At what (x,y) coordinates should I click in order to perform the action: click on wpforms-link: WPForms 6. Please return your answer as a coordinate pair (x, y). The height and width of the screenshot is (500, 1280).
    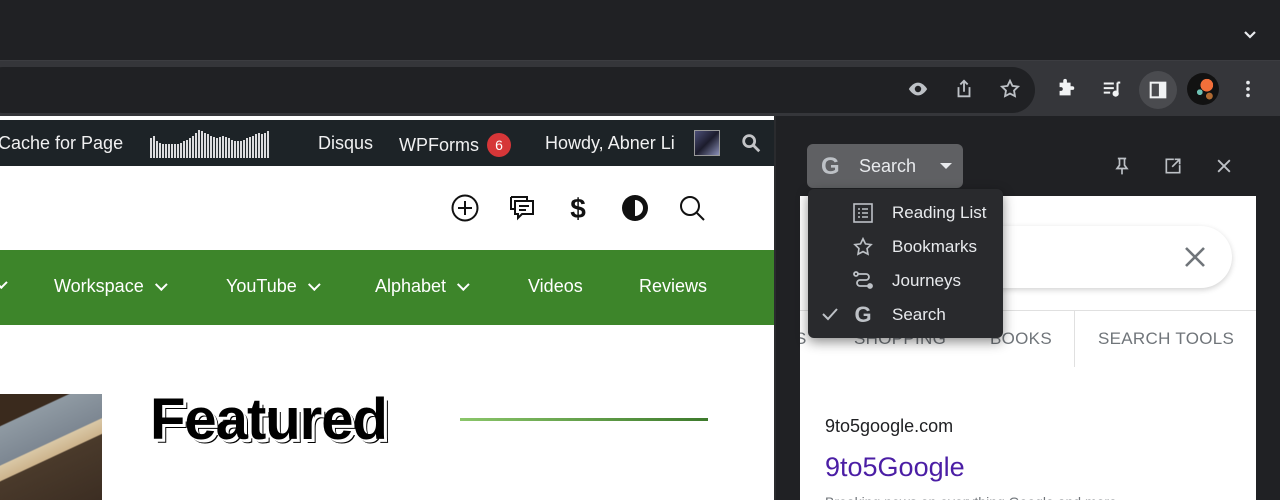
    Looking at the image, I should click on (455, 145).